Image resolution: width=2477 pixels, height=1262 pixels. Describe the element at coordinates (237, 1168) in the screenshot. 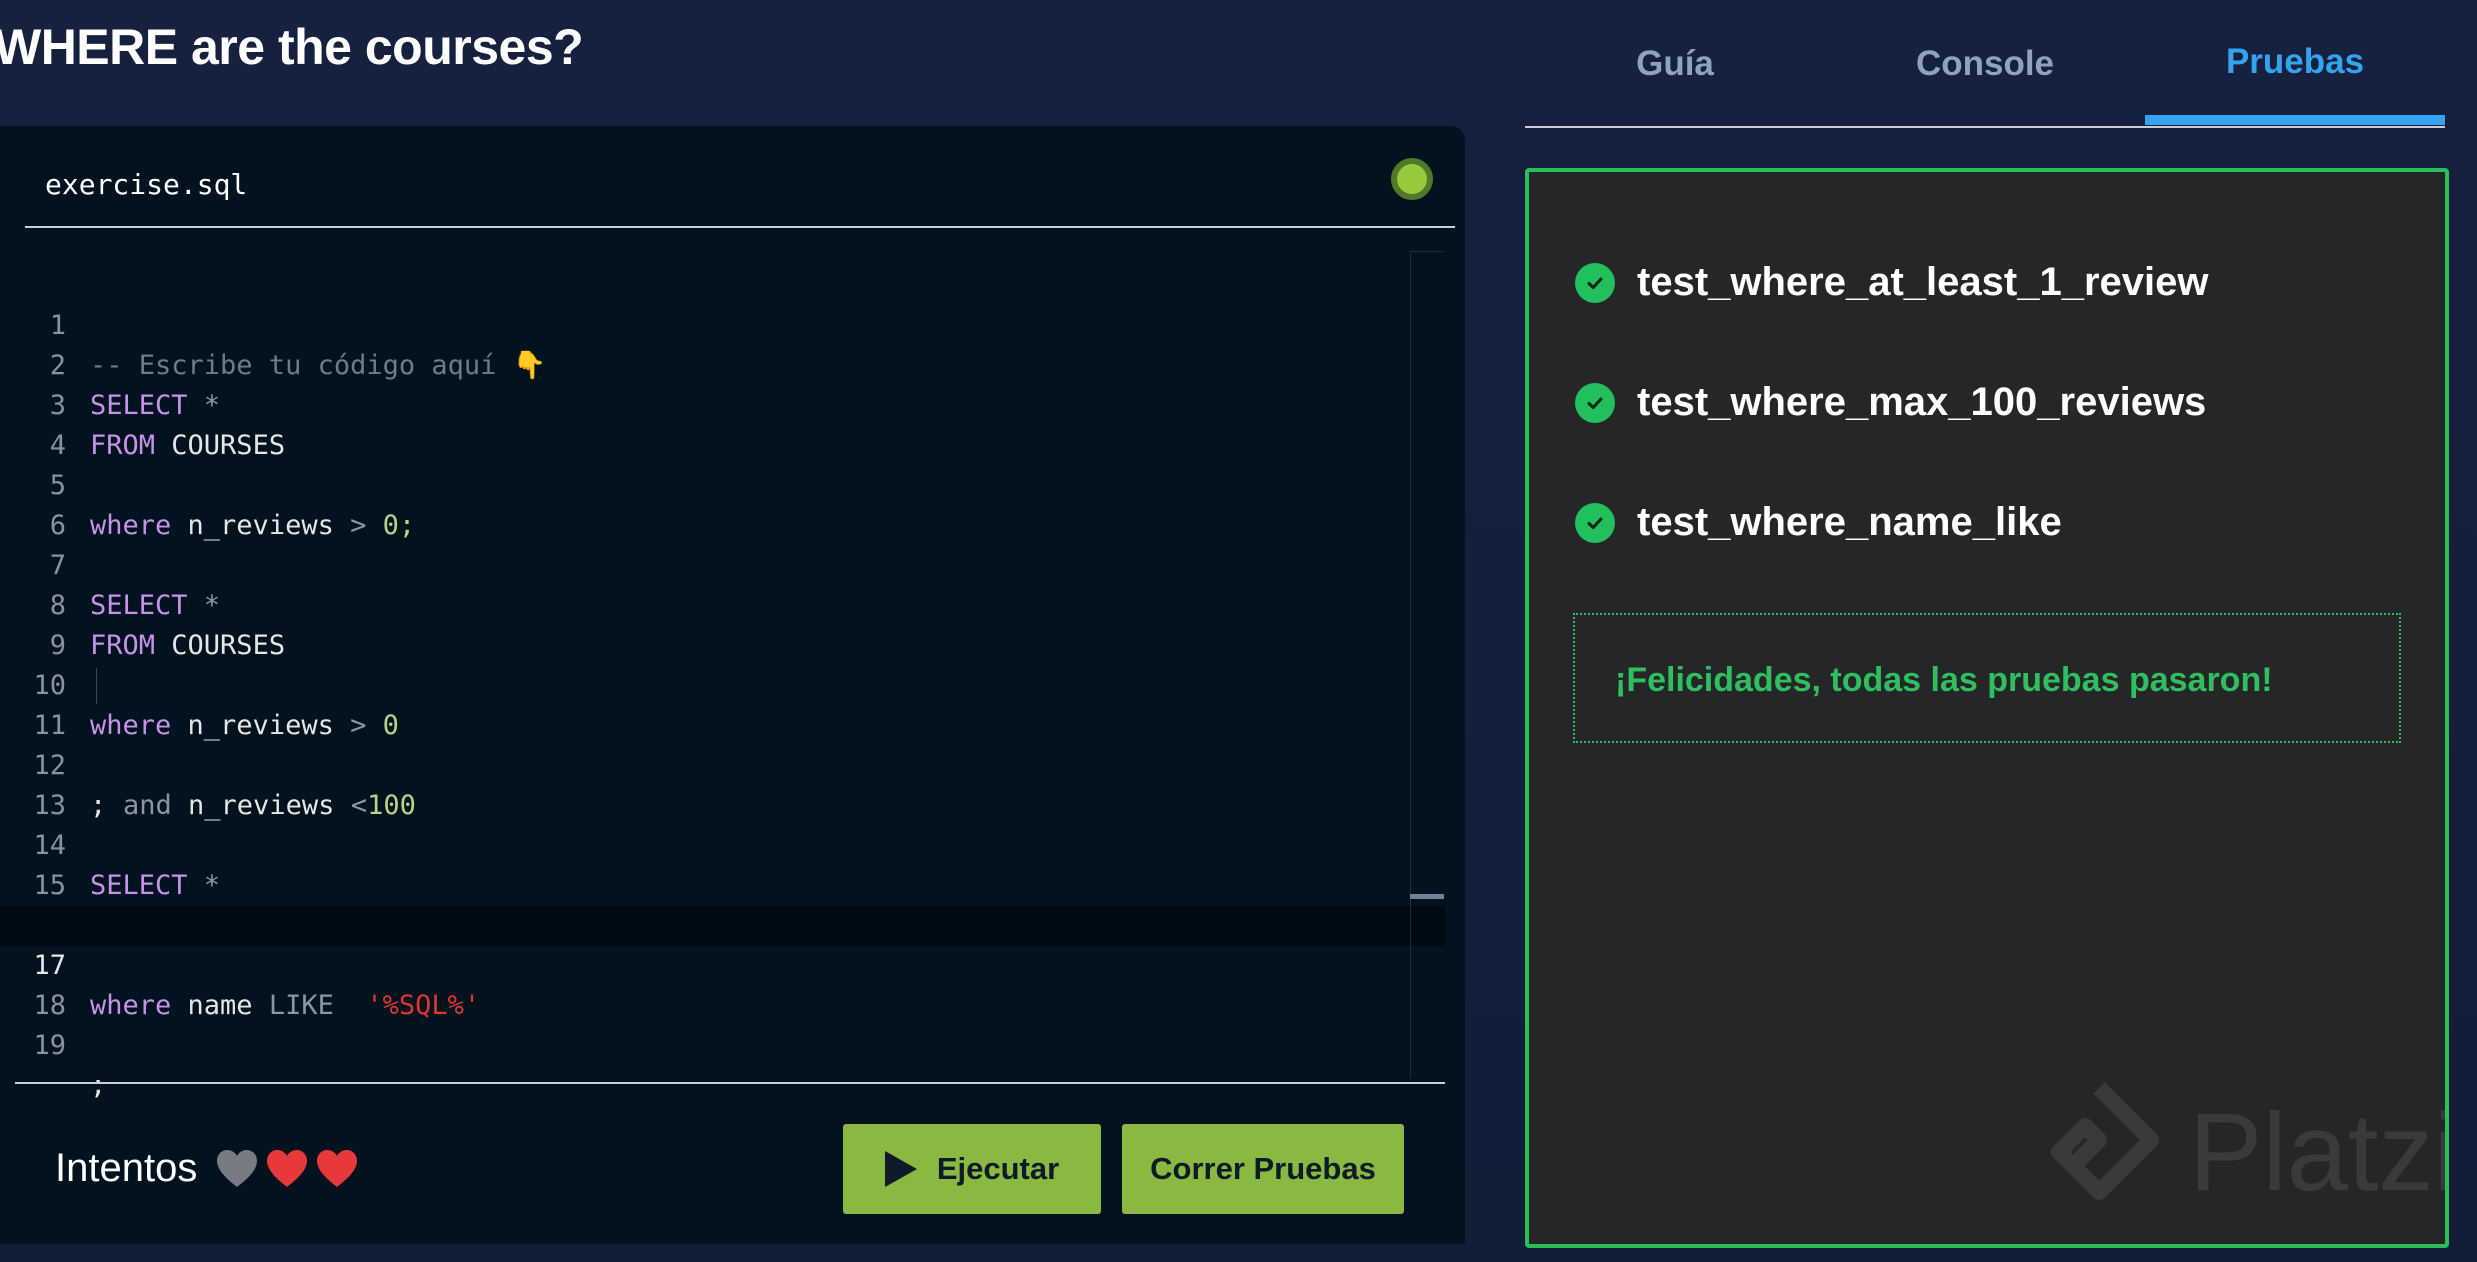

I see `grey-heart-icon` at that location.